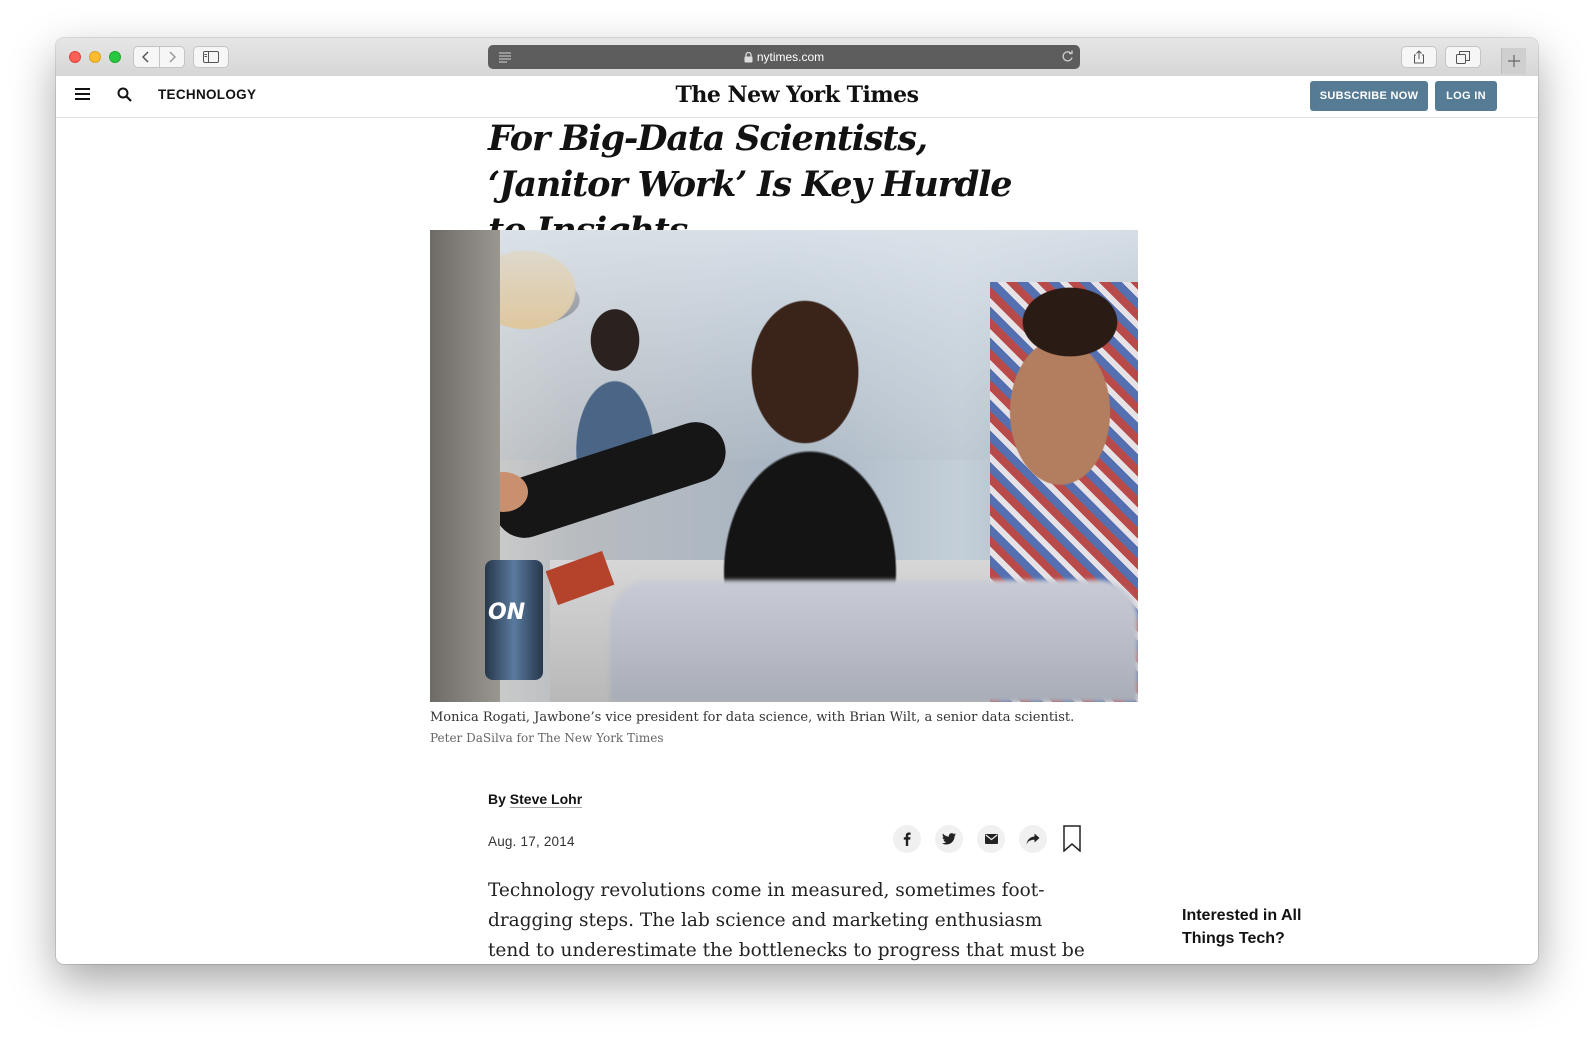  I want to click on email-share-button, so click(991, 839).